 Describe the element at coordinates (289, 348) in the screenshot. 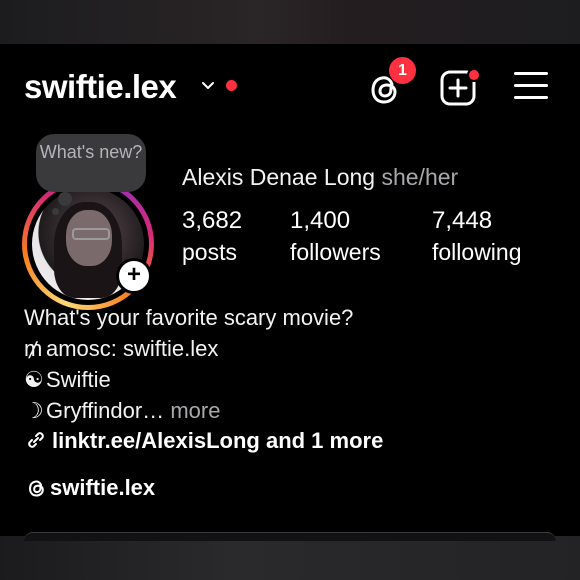

I see `bio-line: ₥ amosc: swiftie.lex` at that location.